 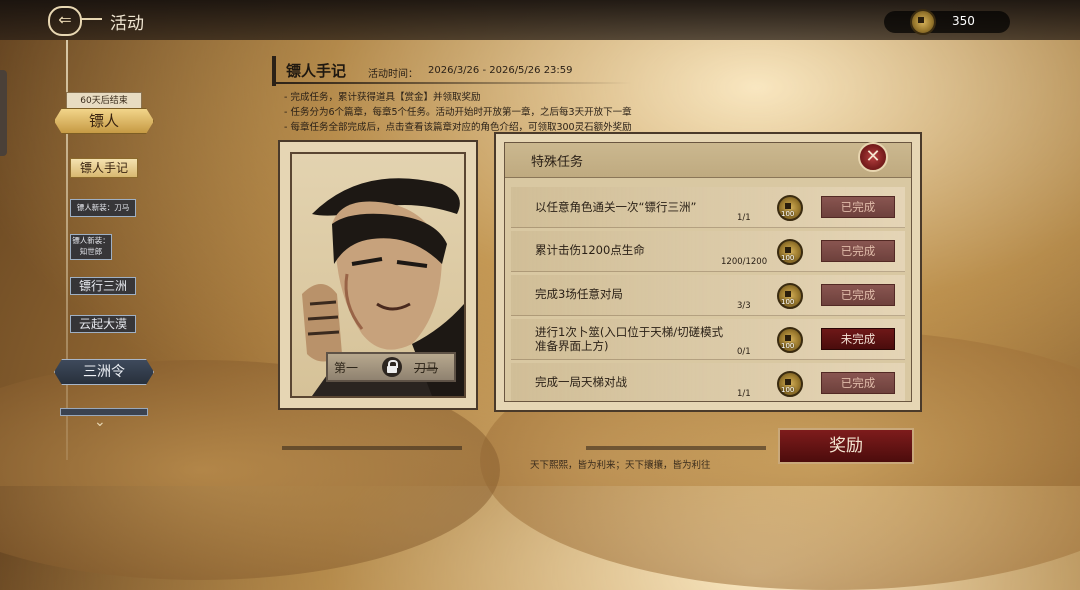 What do you see at coordinates (100, 422) in the screenshot?
I see `chevron-down-icon: ⌄` at bounding box center [100, 422].